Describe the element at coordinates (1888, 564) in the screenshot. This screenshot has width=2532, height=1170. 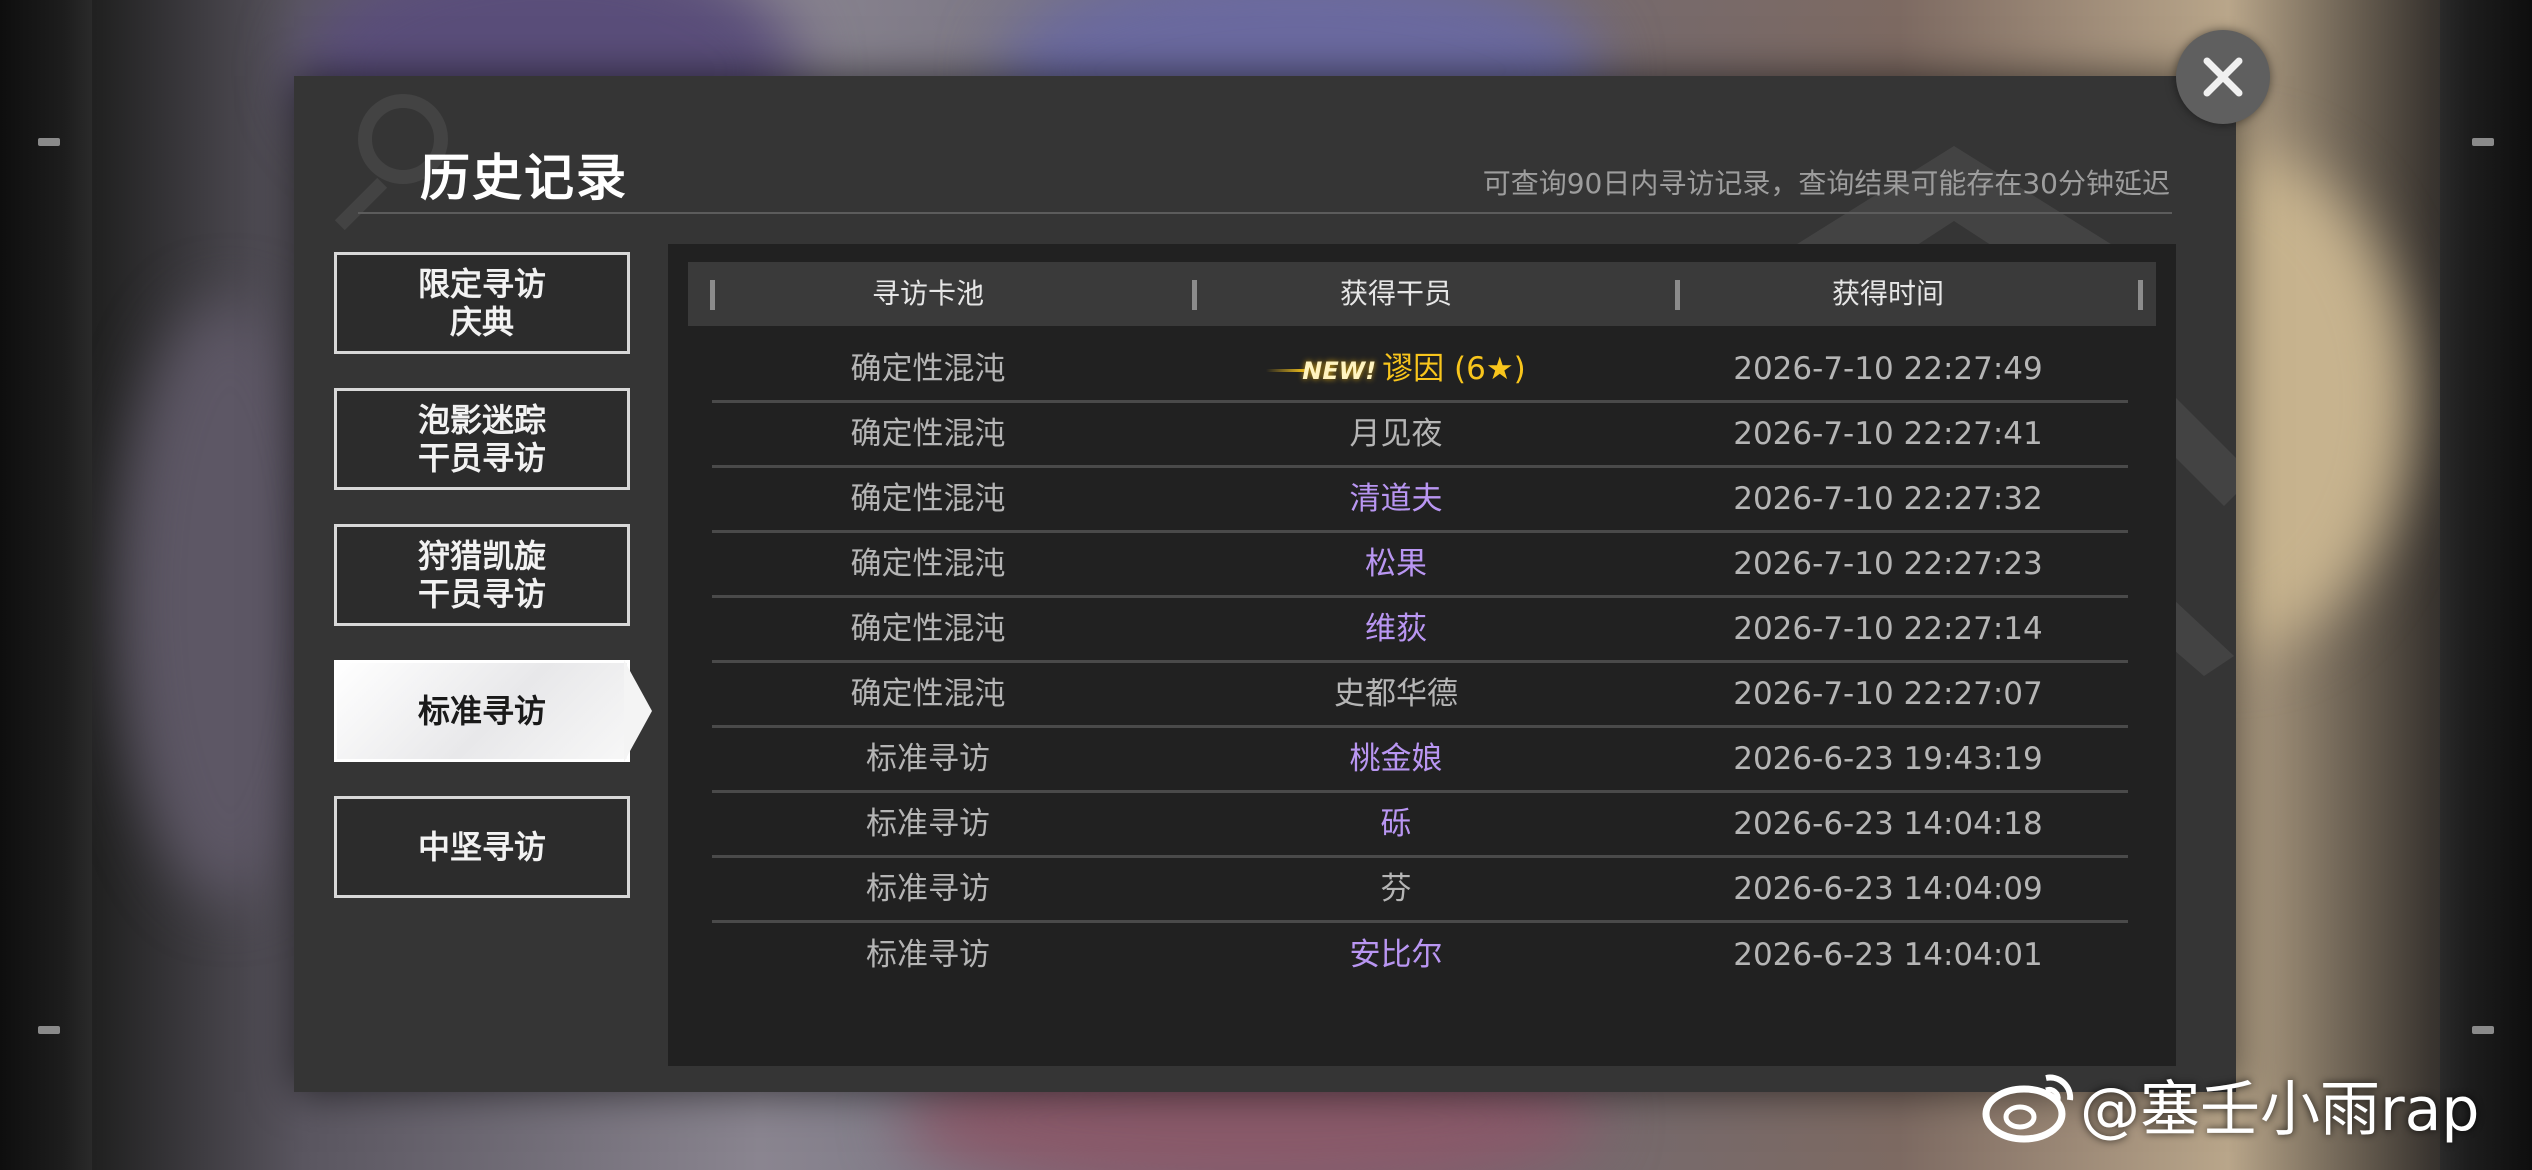
I see `time-cell: 2026-7-10 22:27:23` at that location.